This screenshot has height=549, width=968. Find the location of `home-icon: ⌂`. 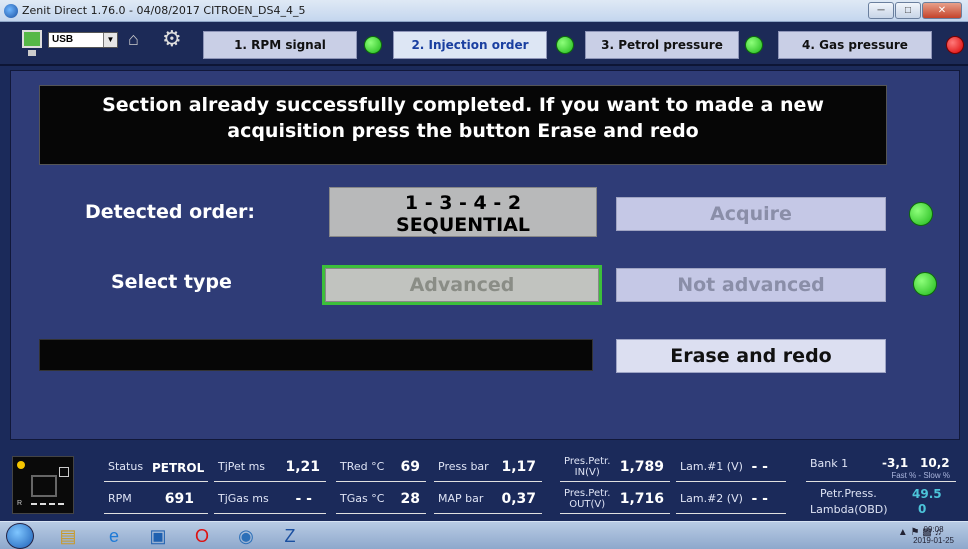

home-icon: ⌂ is located at coordinates (139, 39).